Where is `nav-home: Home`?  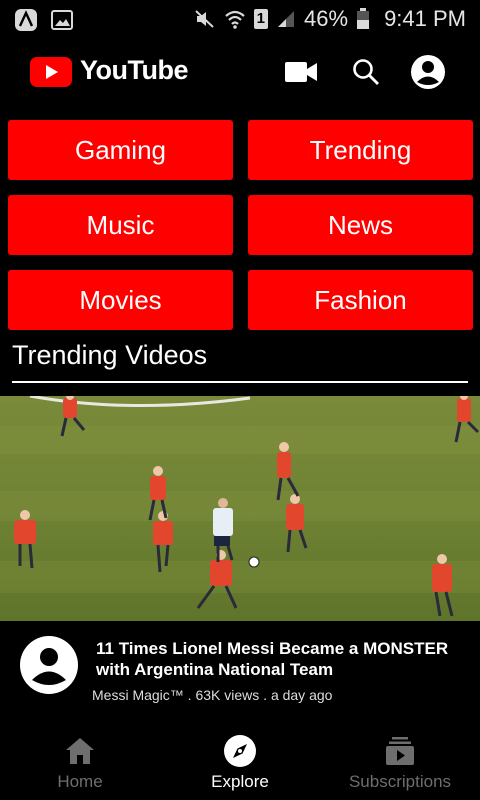 nav-home: Home is located at coordinates (80, 764).